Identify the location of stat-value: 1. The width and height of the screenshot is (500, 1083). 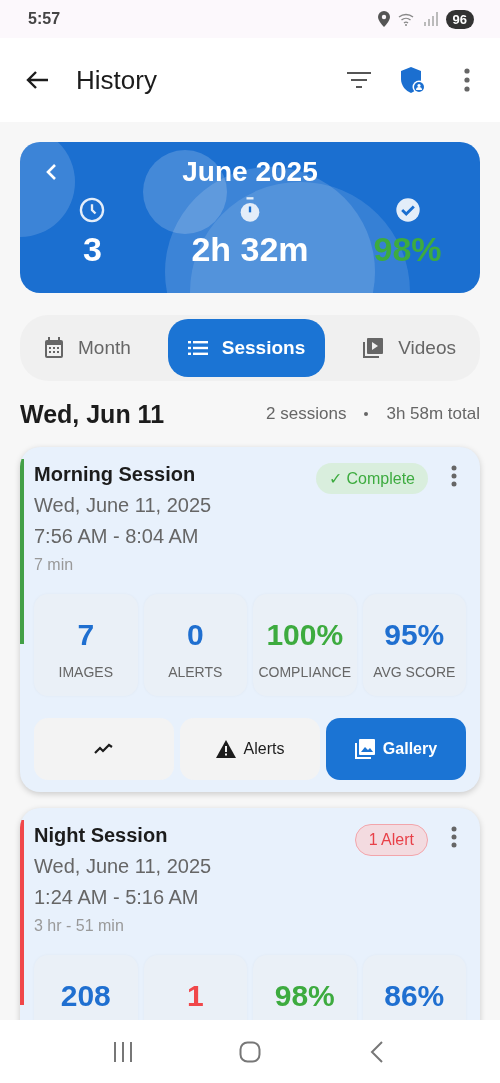
(195, 996).